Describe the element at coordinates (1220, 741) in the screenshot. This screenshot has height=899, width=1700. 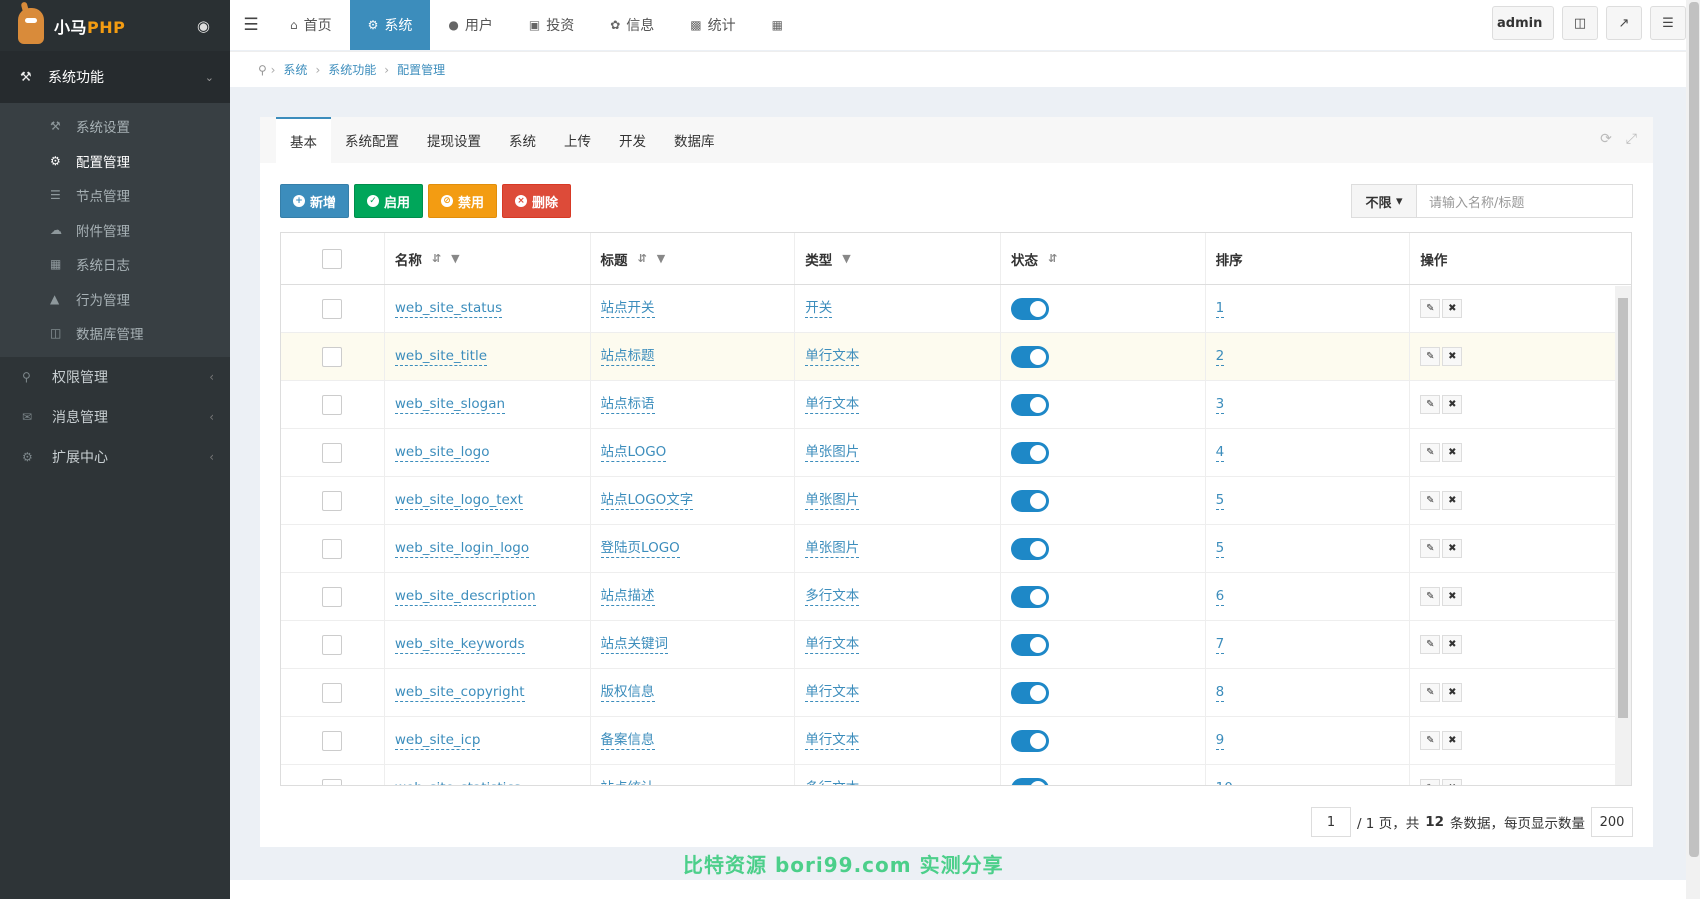
I see `order-link: 9` at that location.